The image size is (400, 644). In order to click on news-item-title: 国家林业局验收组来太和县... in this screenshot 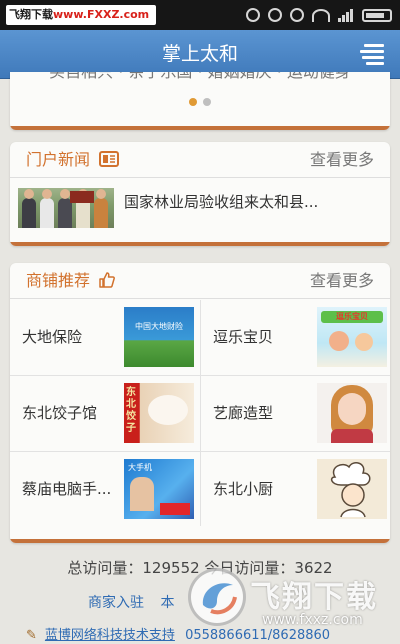, I will do `click(221, 202)`.